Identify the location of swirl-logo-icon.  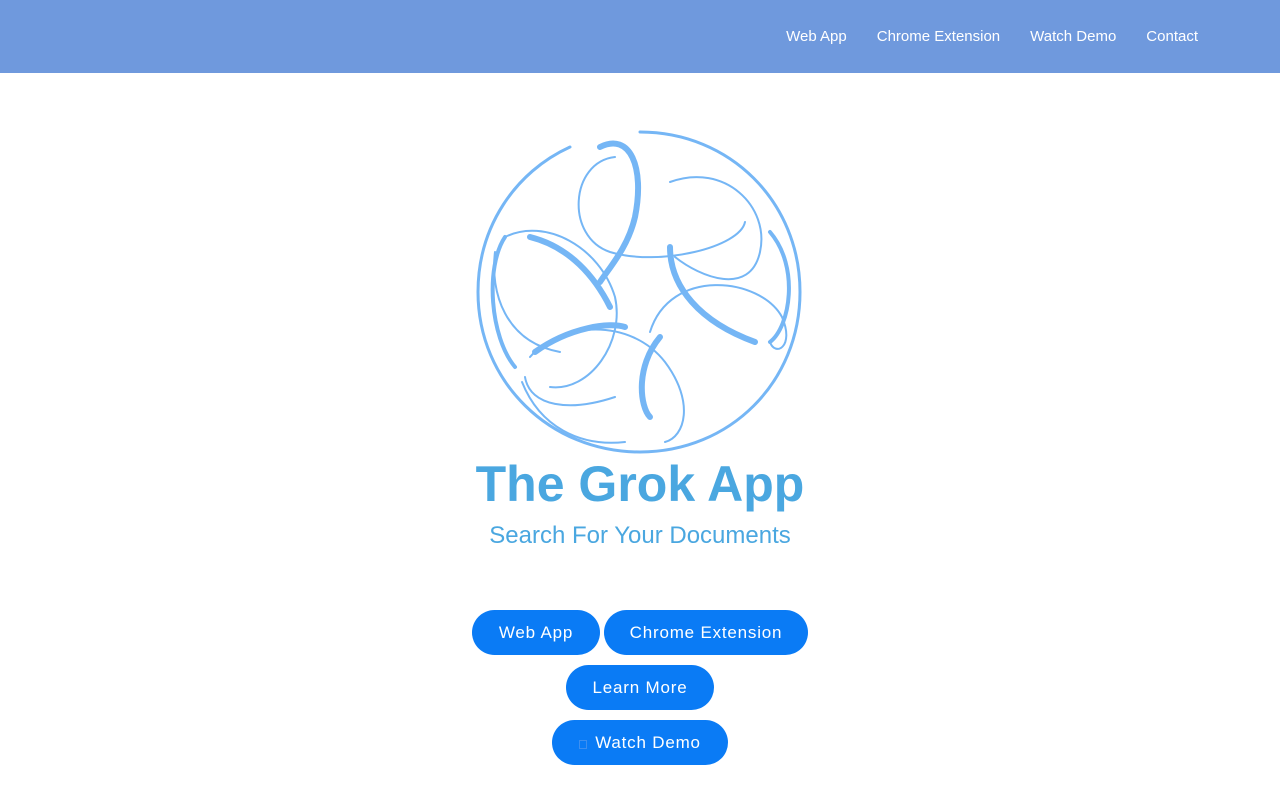
(639, 292).